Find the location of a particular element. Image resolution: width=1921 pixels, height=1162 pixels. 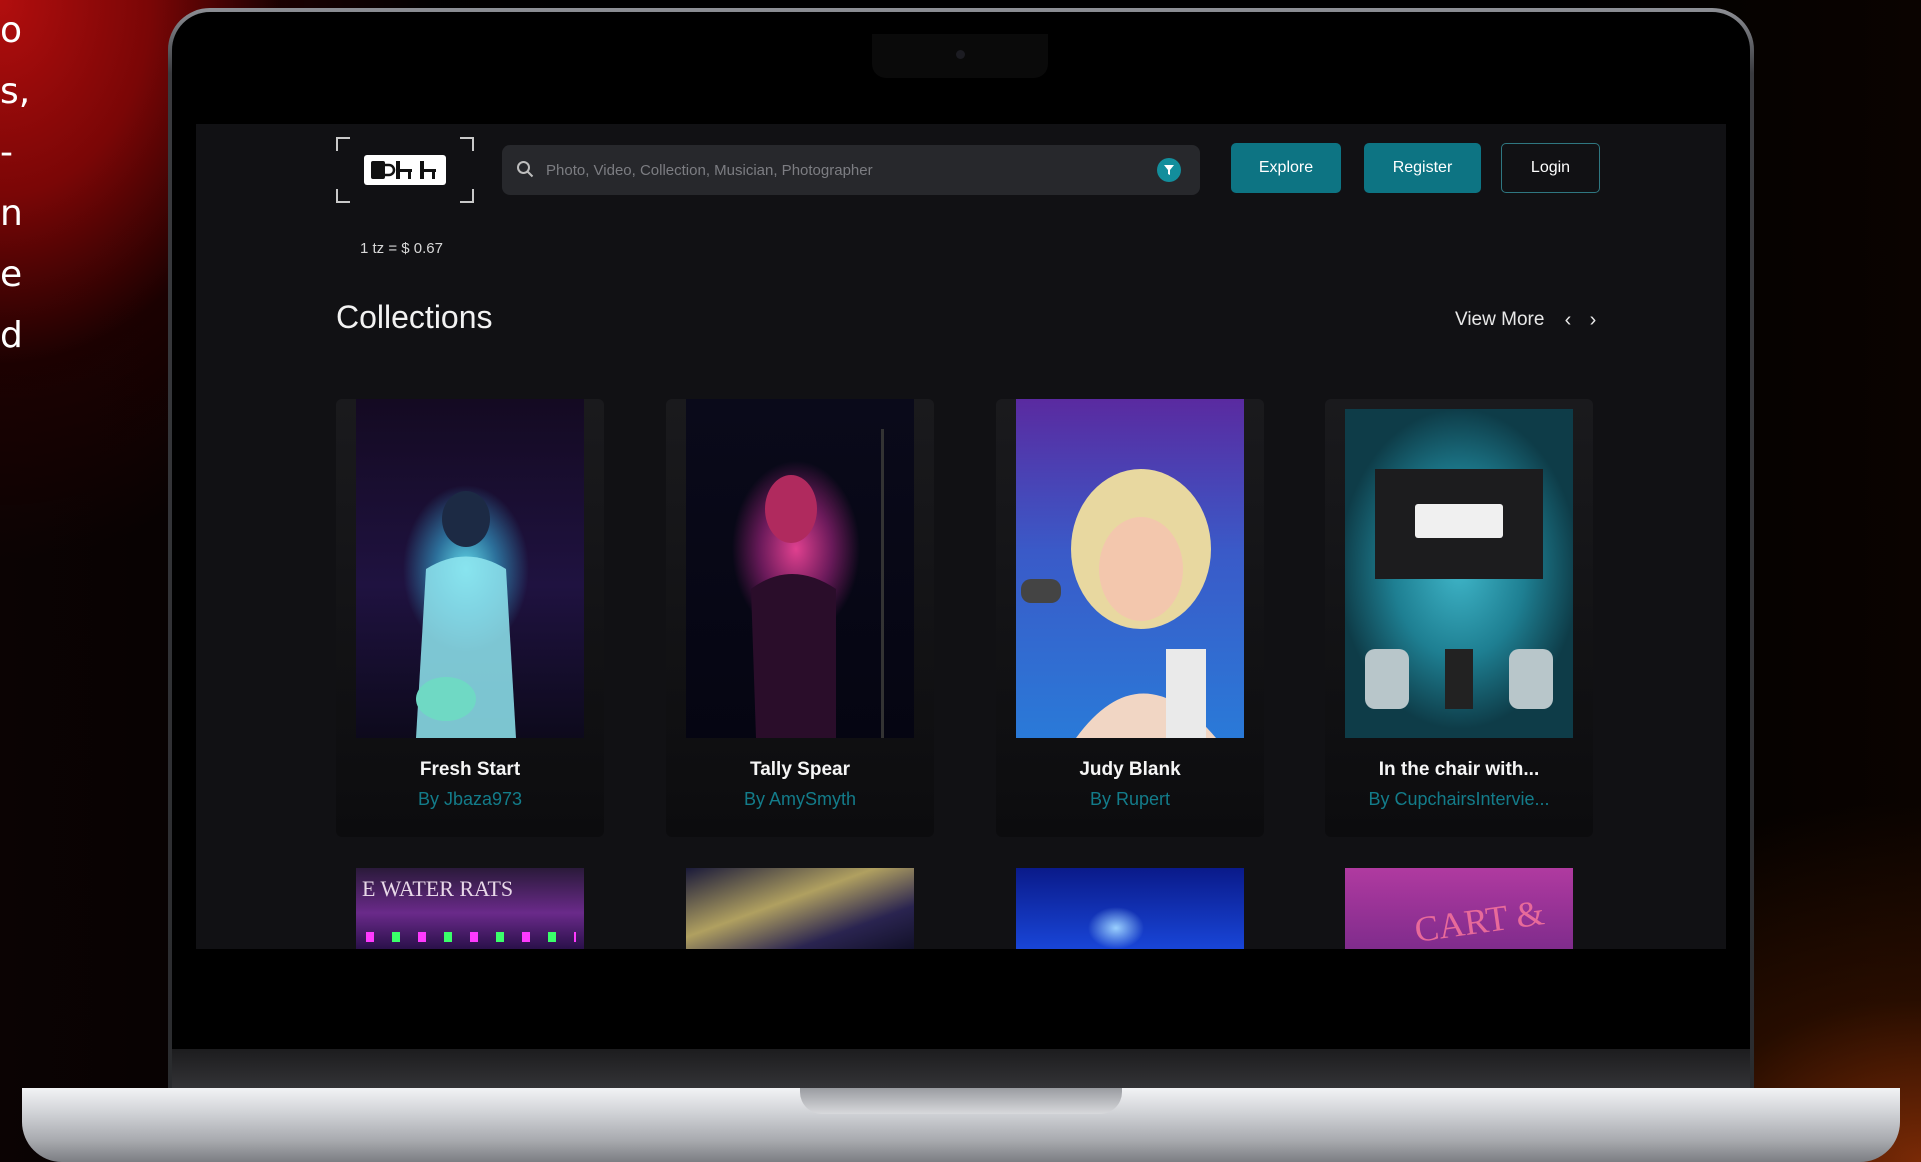

chevron-right-icon: › is located at coordinates (1593, 320).